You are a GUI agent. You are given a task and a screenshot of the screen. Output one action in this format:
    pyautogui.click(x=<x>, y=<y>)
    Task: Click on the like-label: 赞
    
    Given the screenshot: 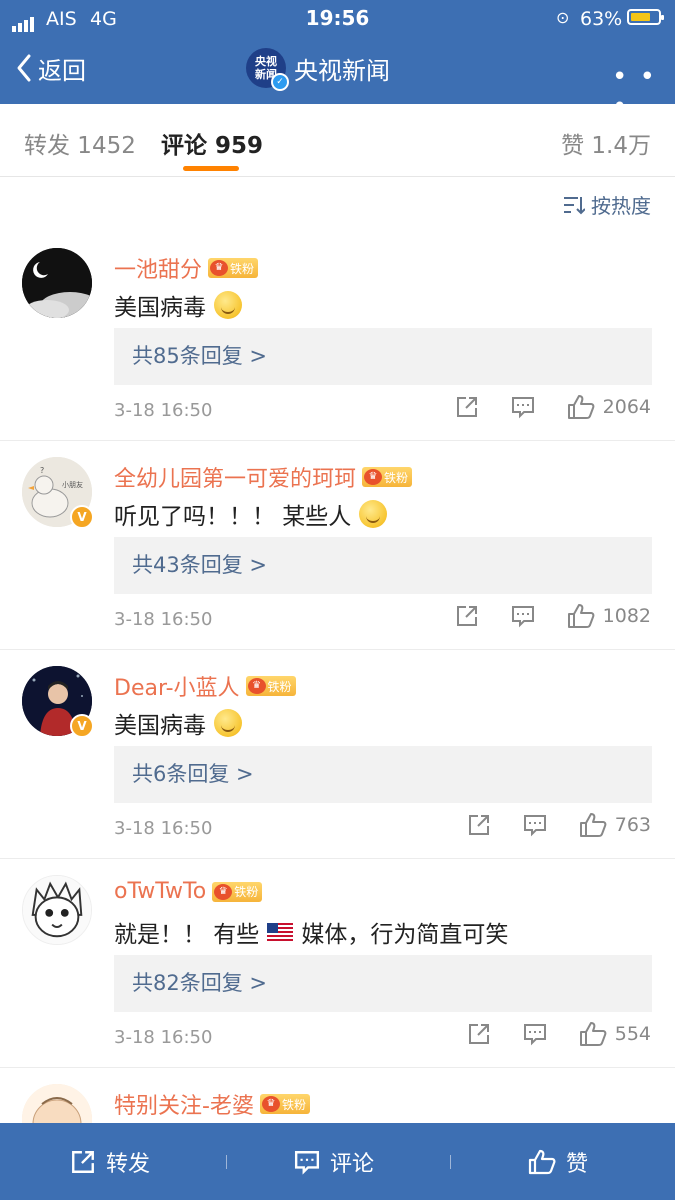 What is the action you would take?
    pyautogui.click(x=577, y=1164)
    